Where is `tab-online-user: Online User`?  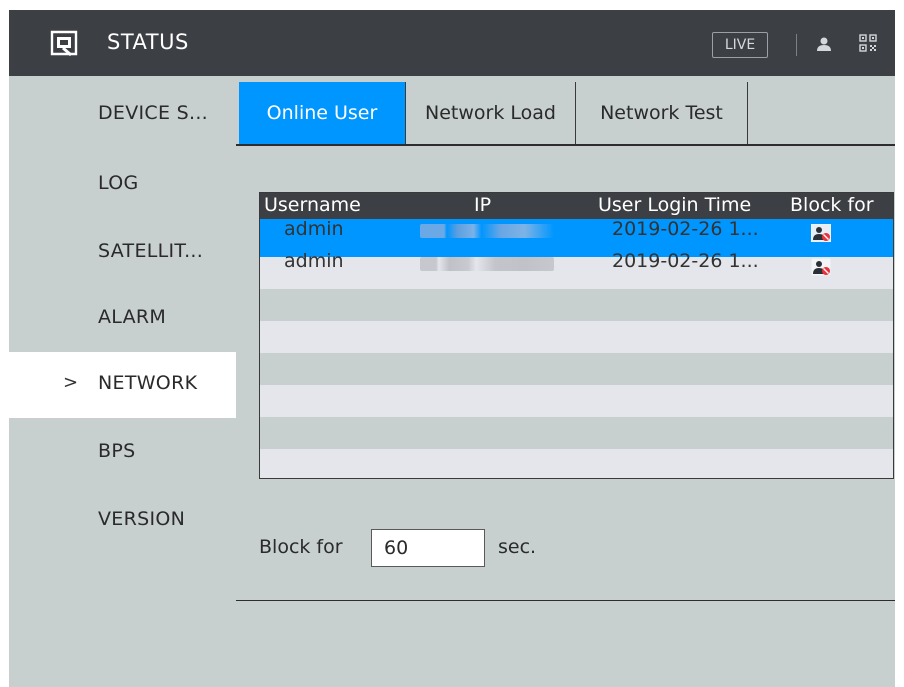 tab-online-user: Online User is located at coordinates (322, 113).